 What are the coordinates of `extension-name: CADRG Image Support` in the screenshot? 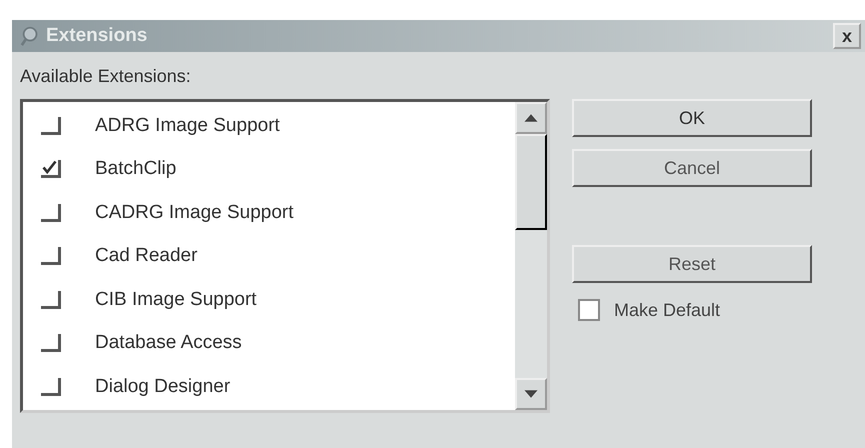 It's located at (194, 213).